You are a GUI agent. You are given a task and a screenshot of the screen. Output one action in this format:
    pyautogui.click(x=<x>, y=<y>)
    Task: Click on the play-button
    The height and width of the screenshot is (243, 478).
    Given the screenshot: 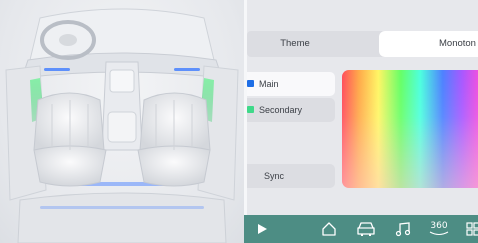 What is the action you would take?
    pyautogui.click(x=262, y=229)
    